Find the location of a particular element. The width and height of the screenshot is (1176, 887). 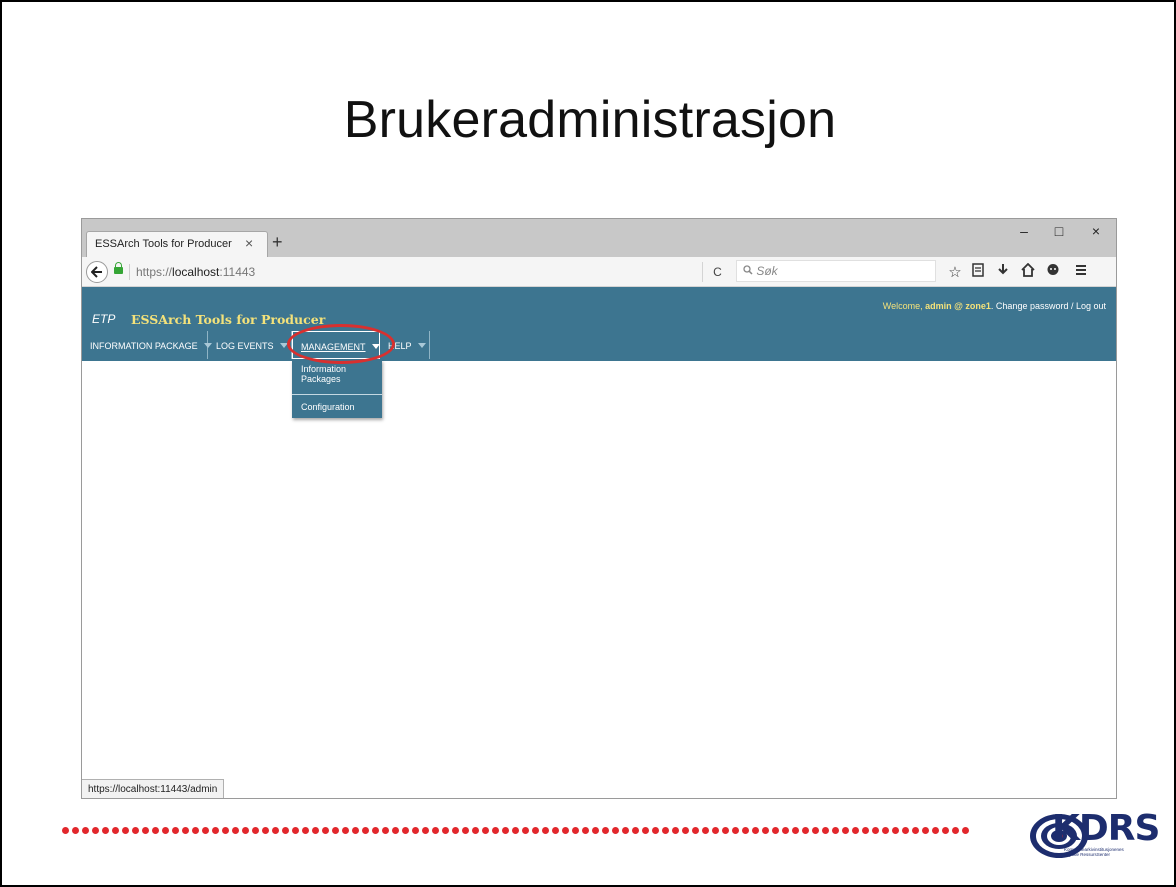

address-bar: https://localhost:11443 is located at coordinates (195, 272).